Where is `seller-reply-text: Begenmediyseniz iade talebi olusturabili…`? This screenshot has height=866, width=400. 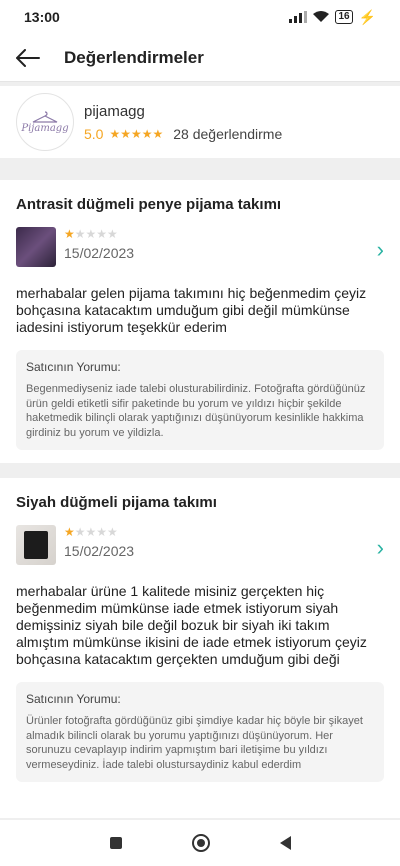
seller-reply-text: Begenmediyseniz iade talebi olusturabili… is located at coordinates (196, 411).